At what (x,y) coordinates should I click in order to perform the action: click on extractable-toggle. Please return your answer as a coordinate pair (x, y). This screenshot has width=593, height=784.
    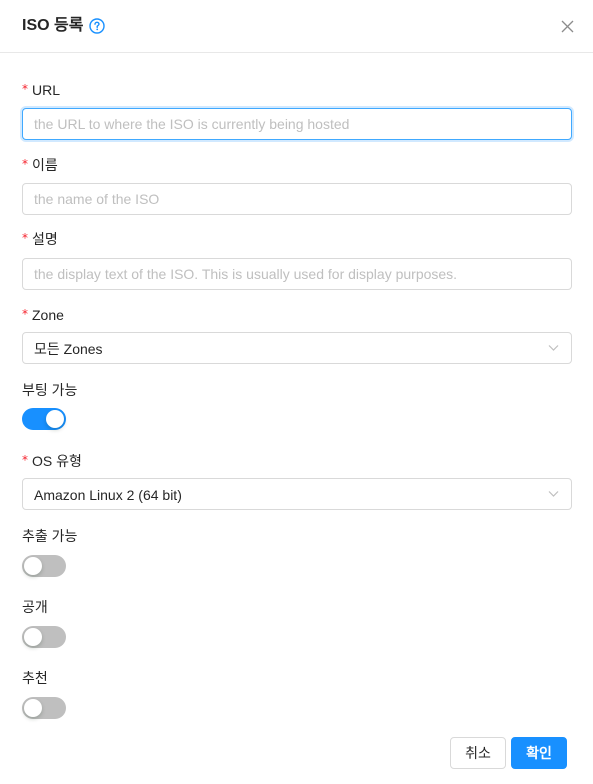
    Looking at the image, I should click on (44, 566).